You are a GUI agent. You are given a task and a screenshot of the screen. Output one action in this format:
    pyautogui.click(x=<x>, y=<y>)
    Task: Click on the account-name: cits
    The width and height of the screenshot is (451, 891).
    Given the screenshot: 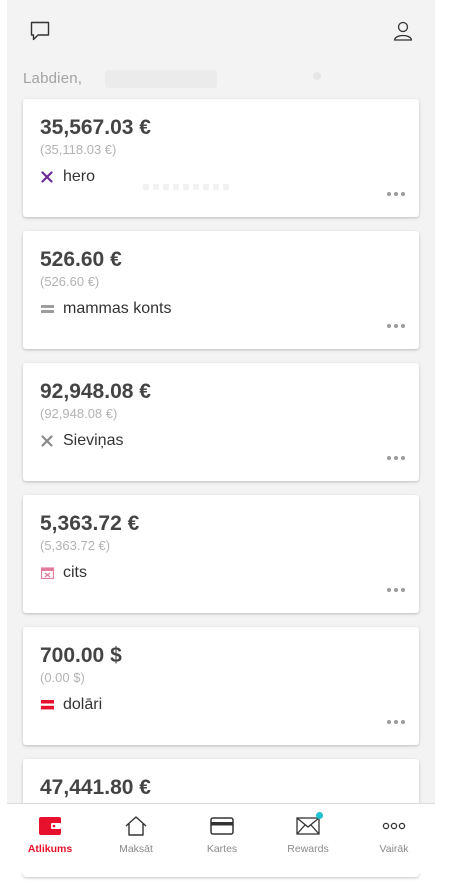 What is the action you would take?
    pyautogui.click(x=75, y=572)
    